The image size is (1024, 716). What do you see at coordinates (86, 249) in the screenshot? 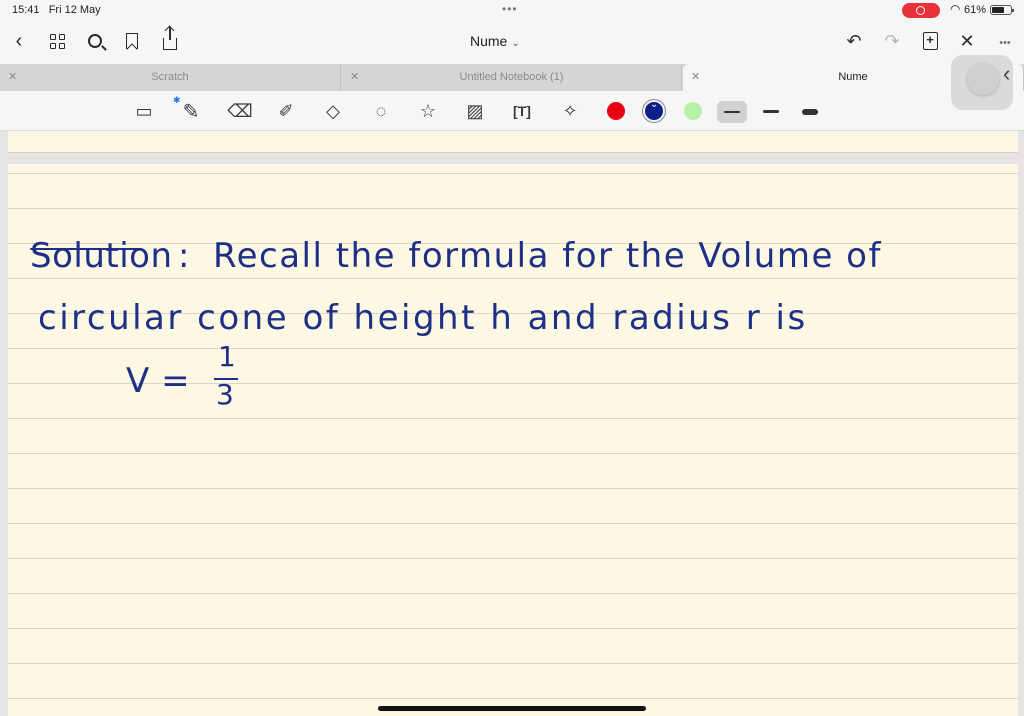
I see `solution-underline` at bounding box center [86, 249].